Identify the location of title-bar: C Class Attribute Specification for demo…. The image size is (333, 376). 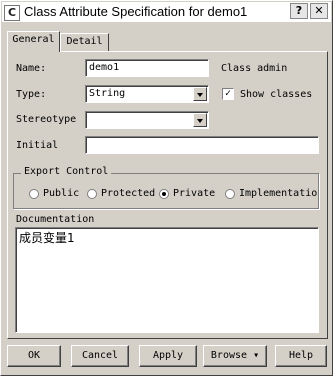
(166, 12).